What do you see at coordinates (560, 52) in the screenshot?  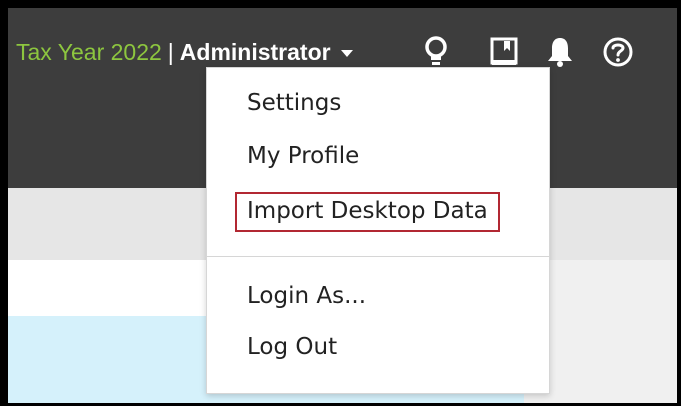 I see `bell-icon` at bounding box center [560, 52].